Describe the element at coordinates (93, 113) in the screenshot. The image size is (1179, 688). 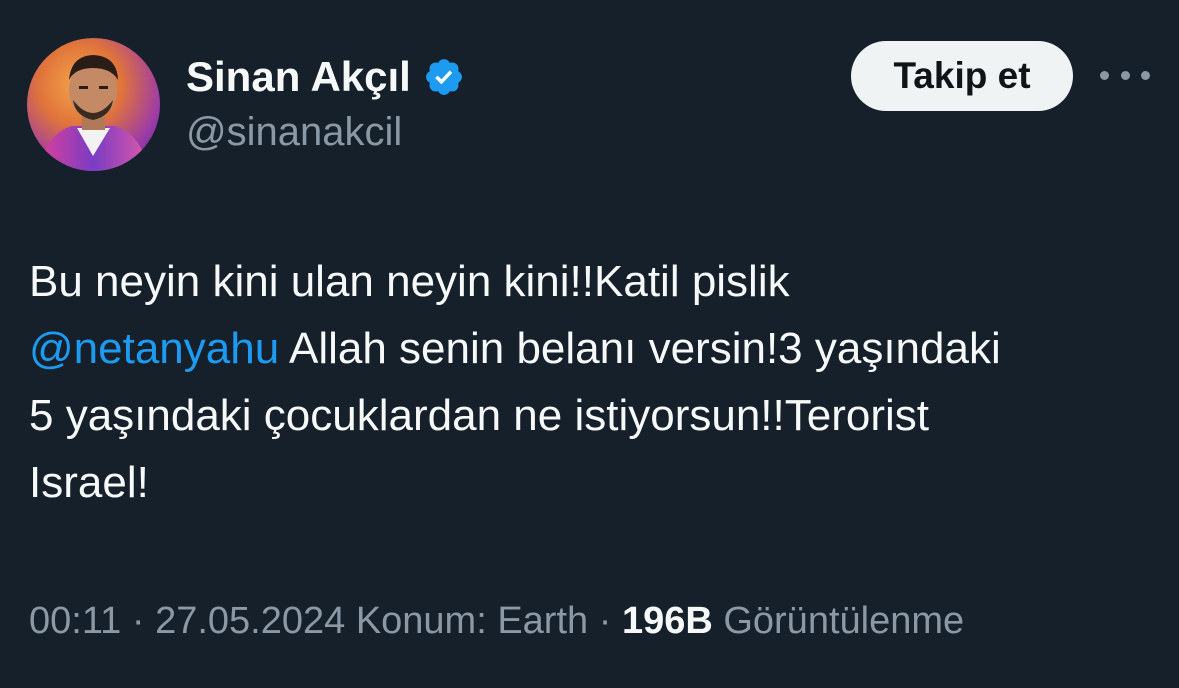
I see `avatar-portrait-icon` at that location.